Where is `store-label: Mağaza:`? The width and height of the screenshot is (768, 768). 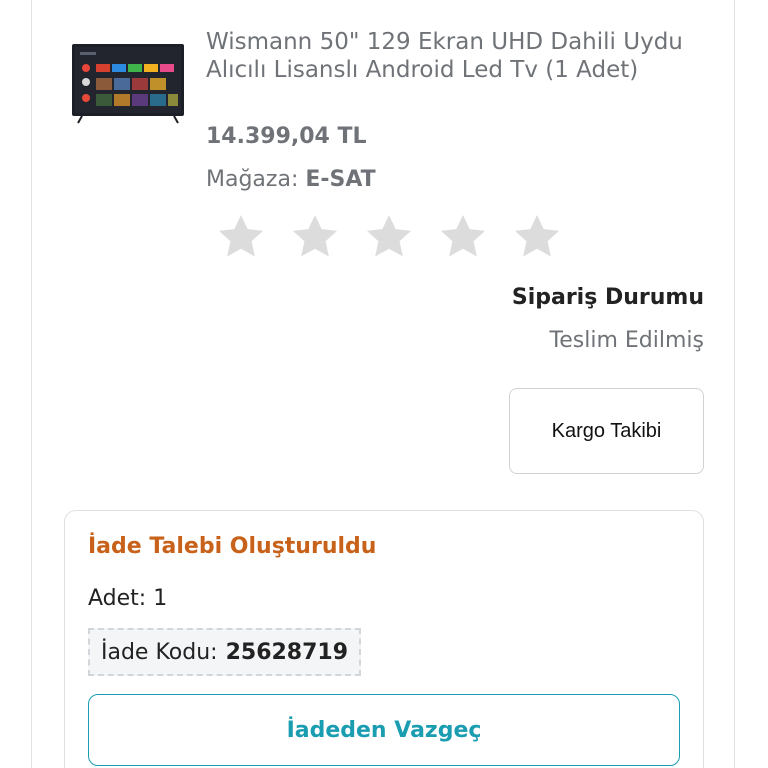 store-label: Mağaza: is located at coordinates (252, 179).